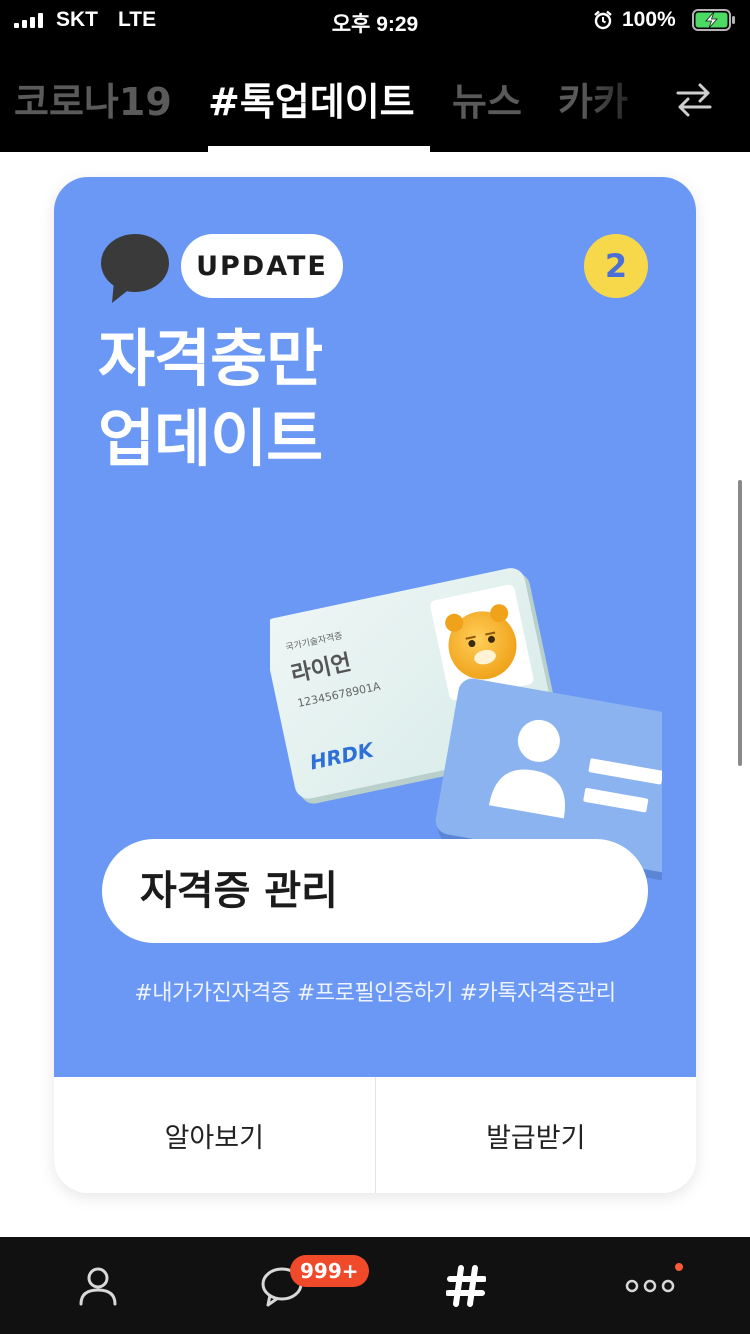 The height and width of the screenshot is (1334, 750). Describe the element at coordinates (135, 268) in the screenshot. I see `chat-bubble-icon` at that location.